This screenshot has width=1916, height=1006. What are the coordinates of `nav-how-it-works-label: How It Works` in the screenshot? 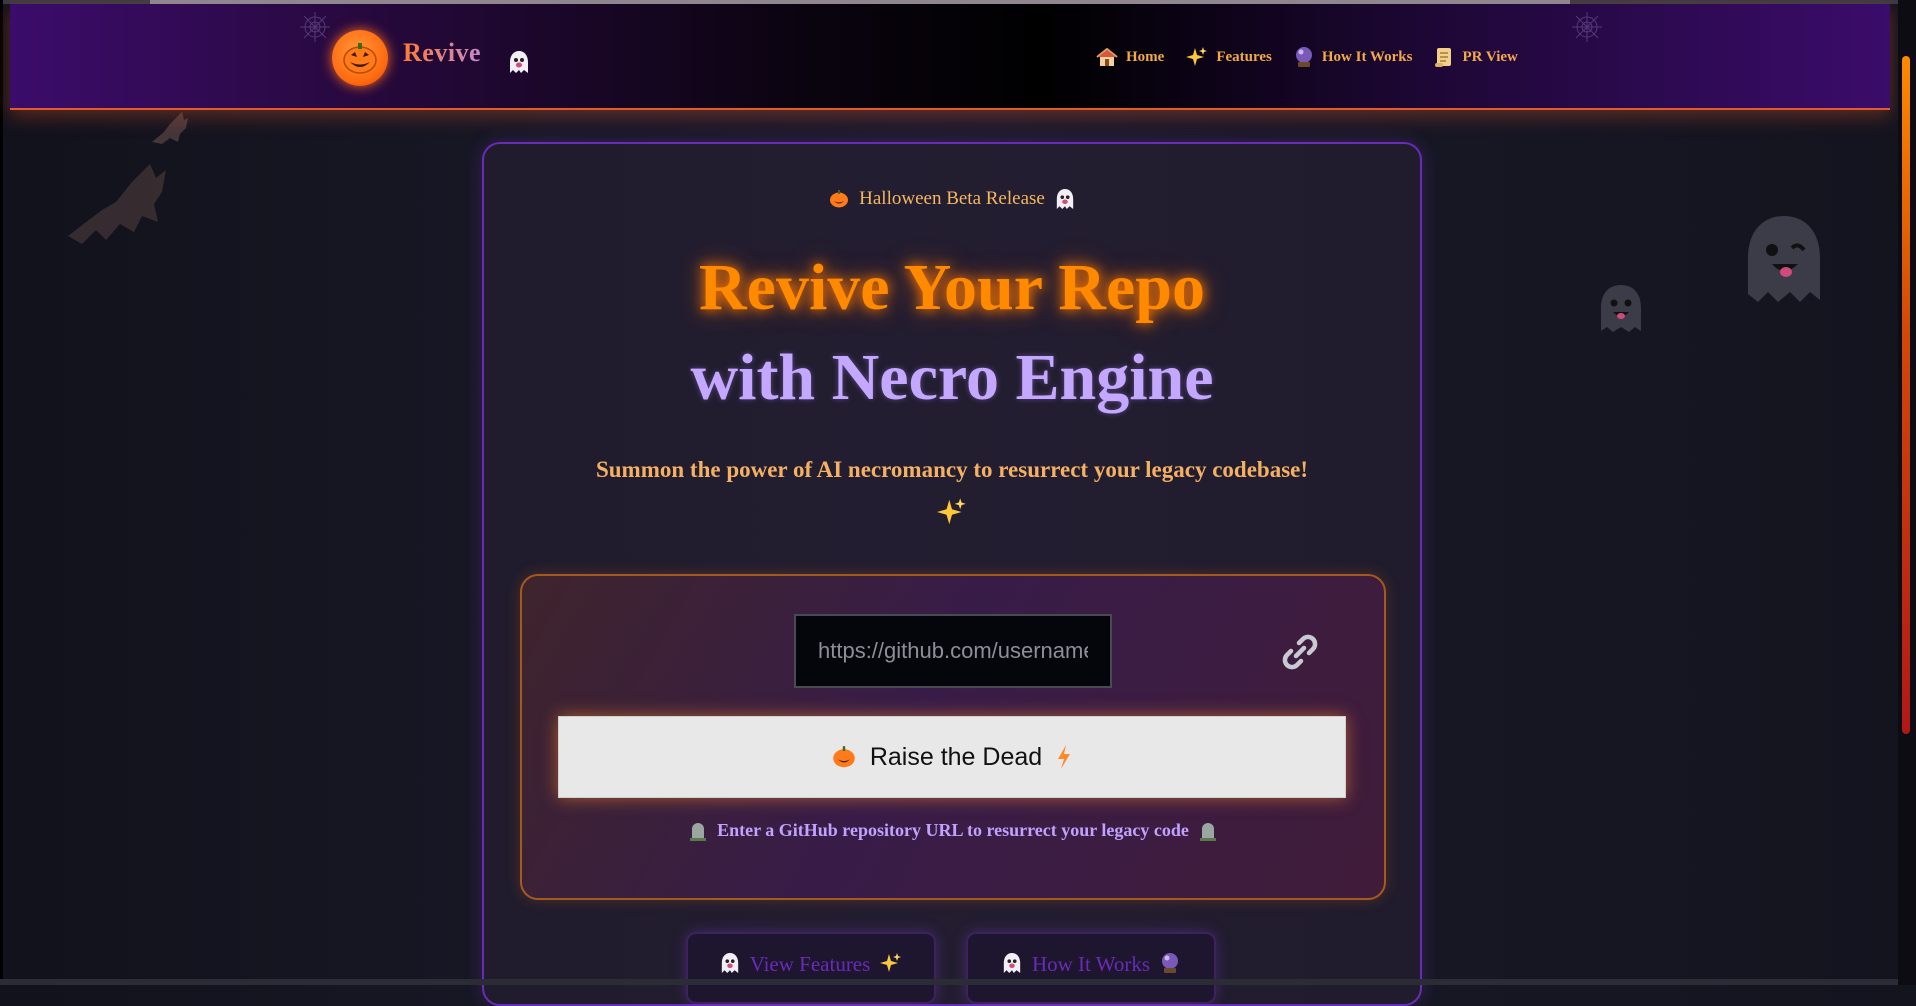 It's located at (1367, 56).